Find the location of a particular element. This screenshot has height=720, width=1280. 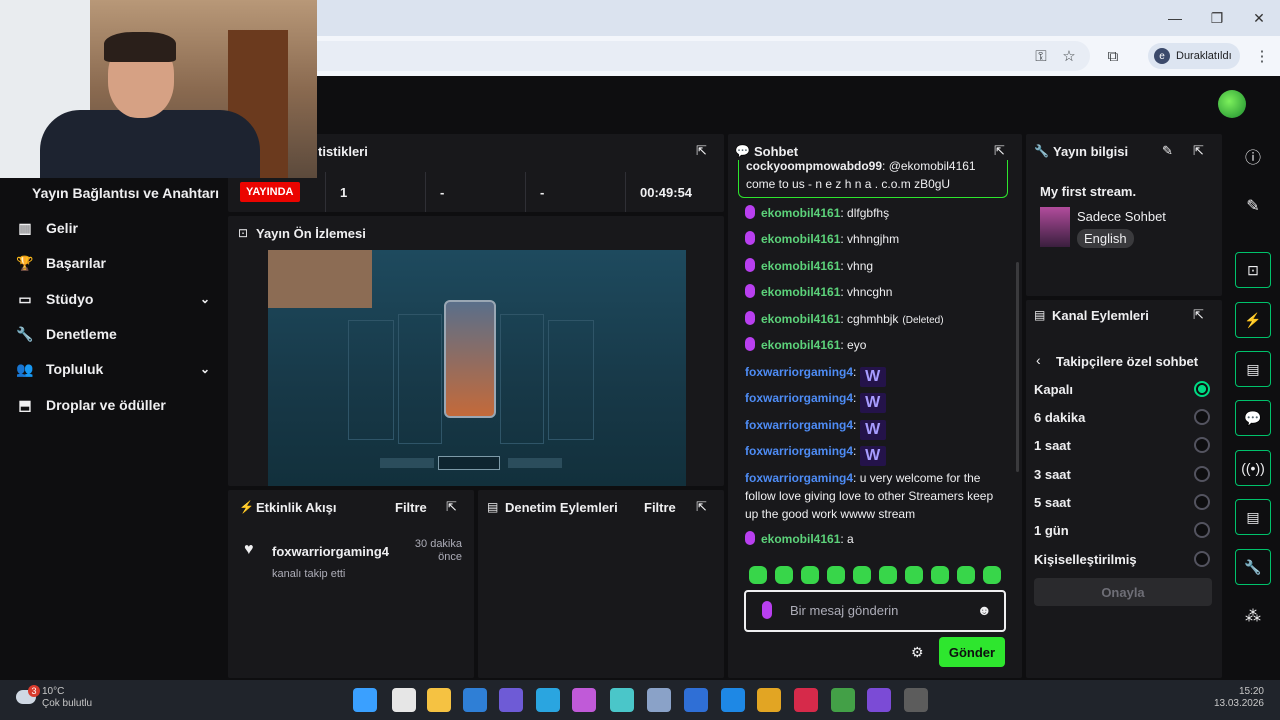

preview-video is located at coordinates (477, 368).